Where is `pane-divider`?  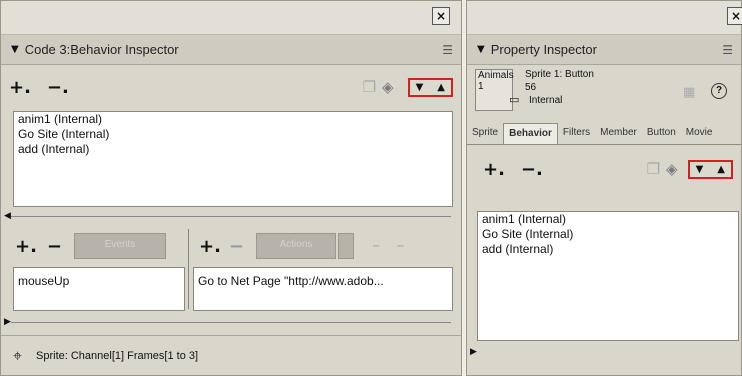 pane-divider is located at coordinates (188, 269).